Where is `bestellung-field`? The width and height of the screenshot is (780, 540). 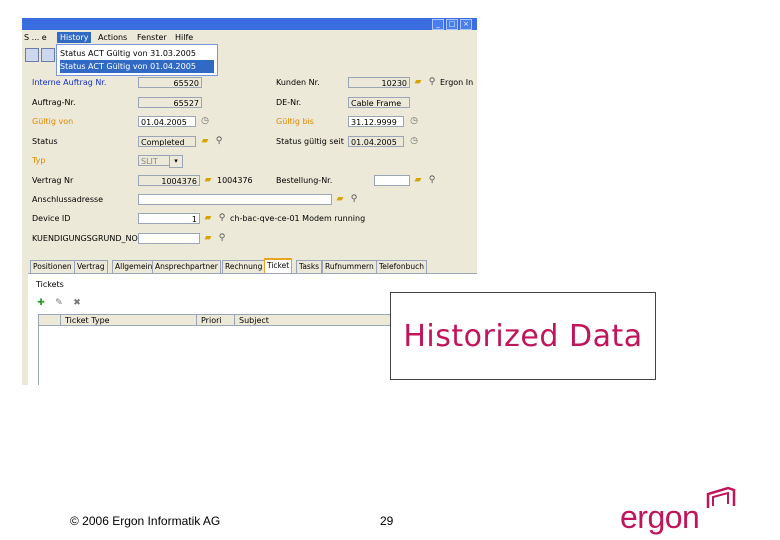 bestellung-field is located at coordinates (392, 180).